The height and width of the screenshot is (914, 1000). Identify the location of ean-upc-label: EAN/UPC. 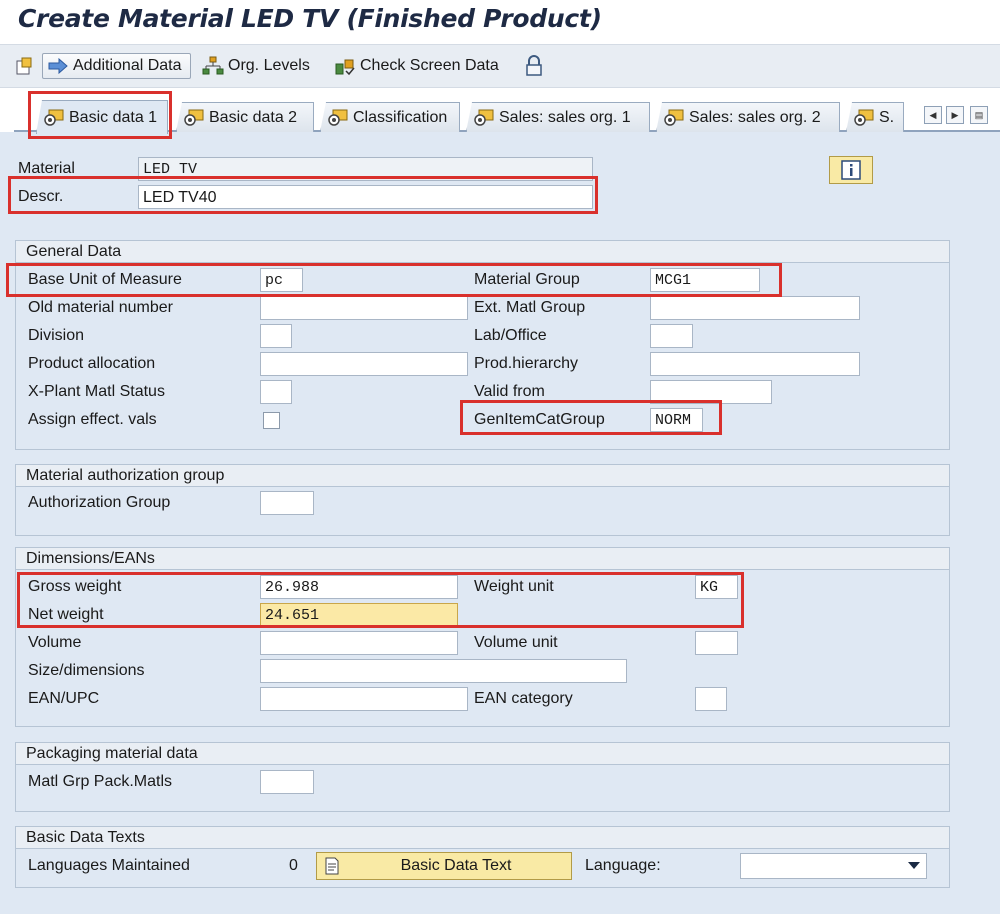
(64, 698).